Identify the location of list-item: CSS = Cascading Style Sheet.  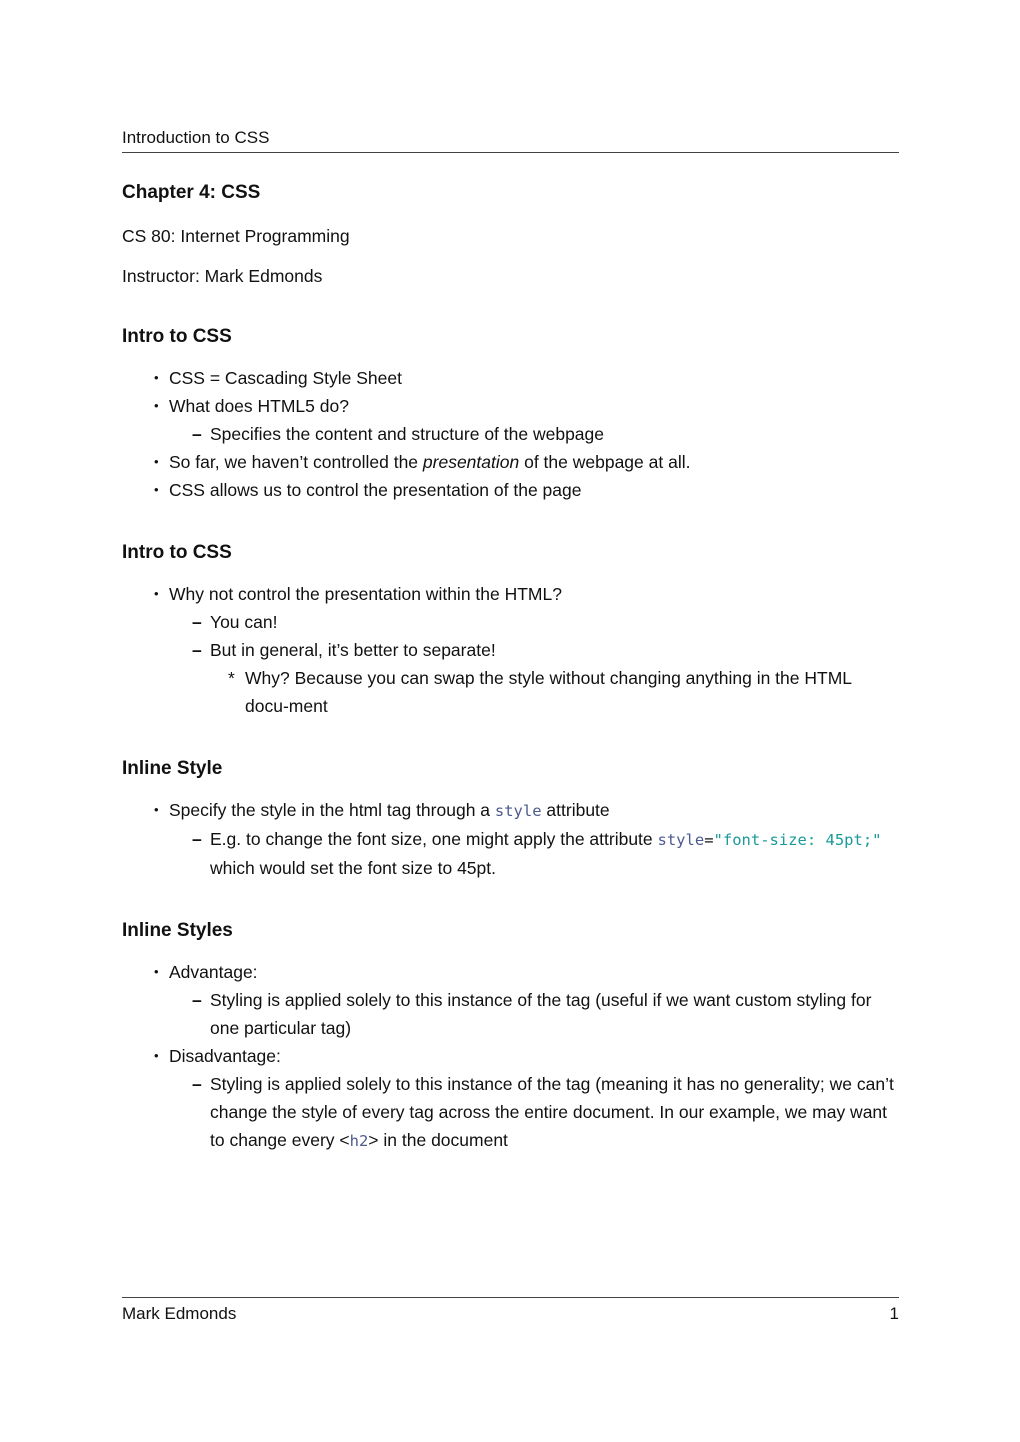
(510, 378).